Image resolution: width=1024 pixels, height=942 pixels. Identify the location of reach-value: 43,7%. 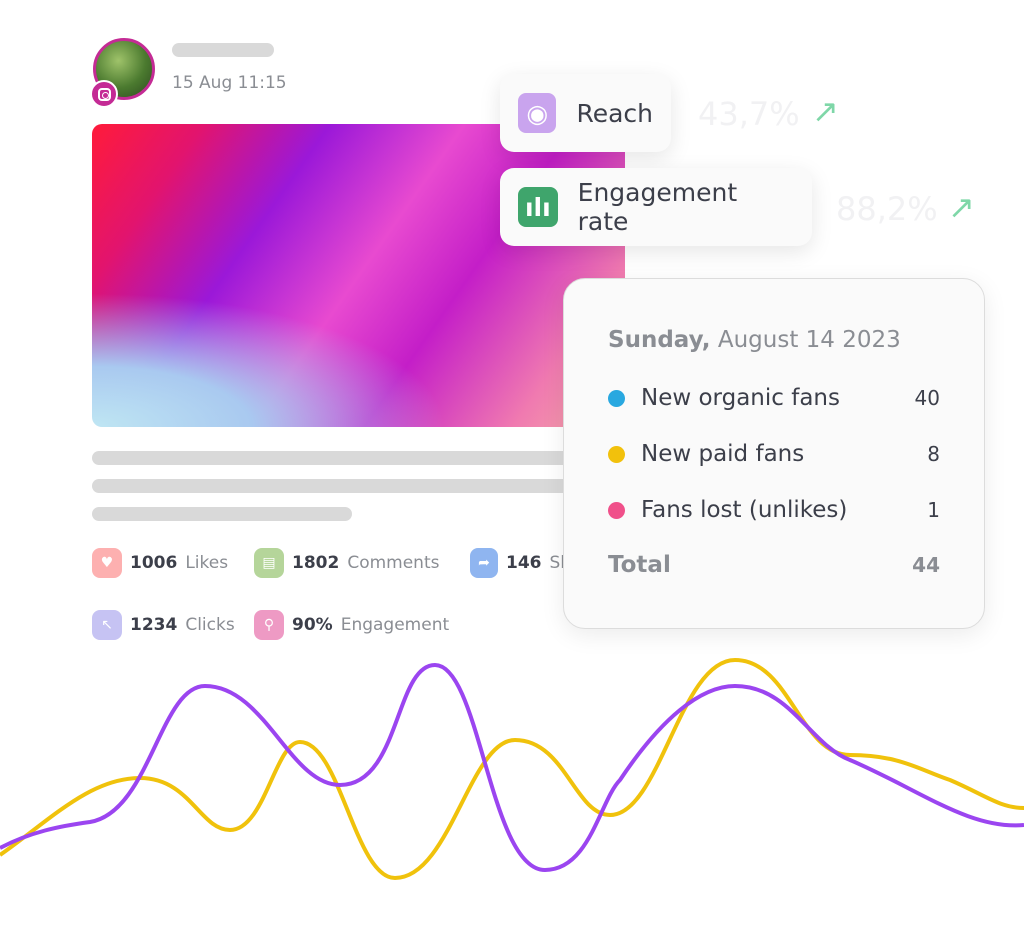
(749, 114).